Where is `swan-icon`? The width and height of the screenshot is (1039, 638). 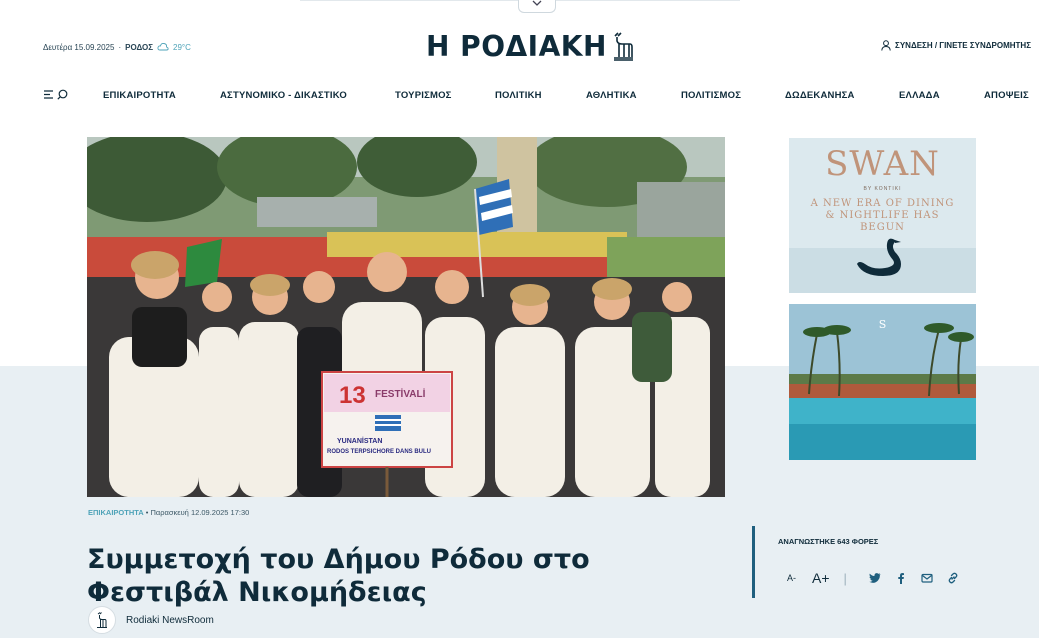 swan-icon is located at coordinates (879, 257).